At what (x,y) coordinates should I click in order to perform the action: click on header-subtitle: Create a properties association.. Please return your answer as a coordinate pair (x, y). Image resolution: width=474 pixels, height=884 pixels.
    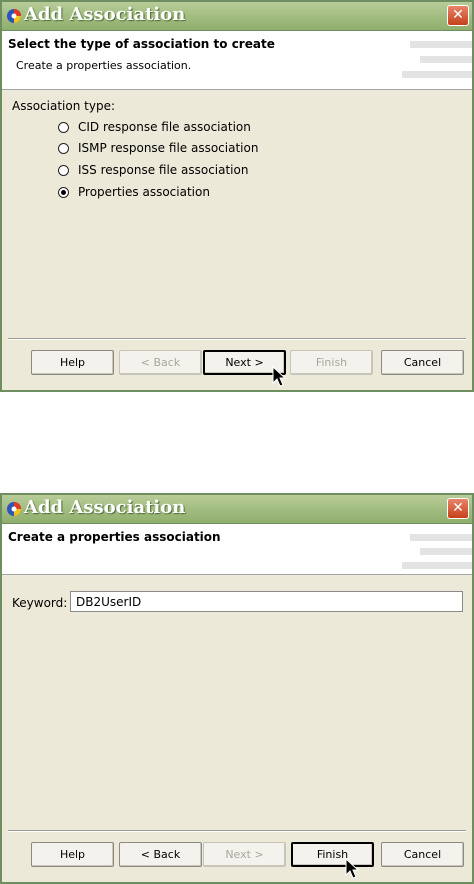
    Looking at the image, I should click on (104, 65).